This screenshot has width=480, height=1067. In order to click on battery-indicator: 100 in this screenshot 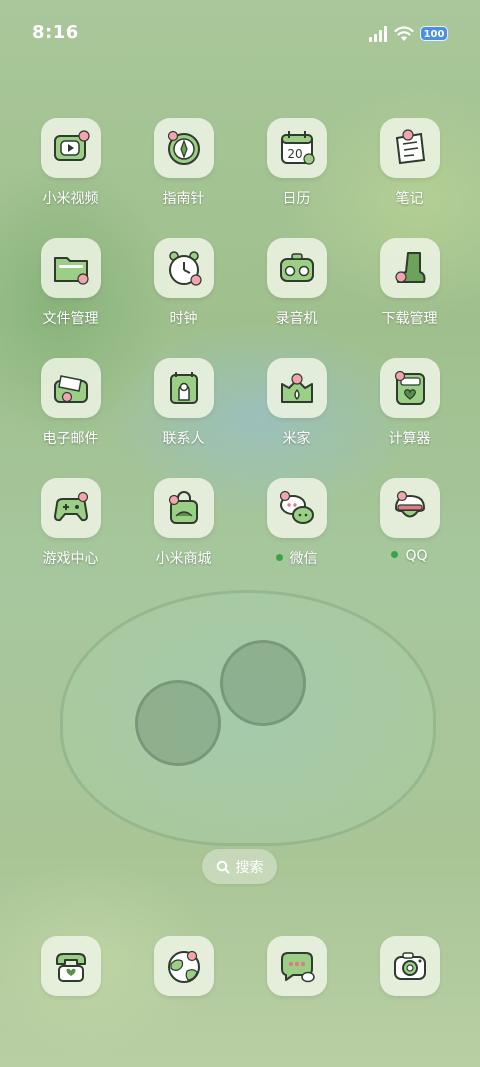, I will do `click(434, 33)`.